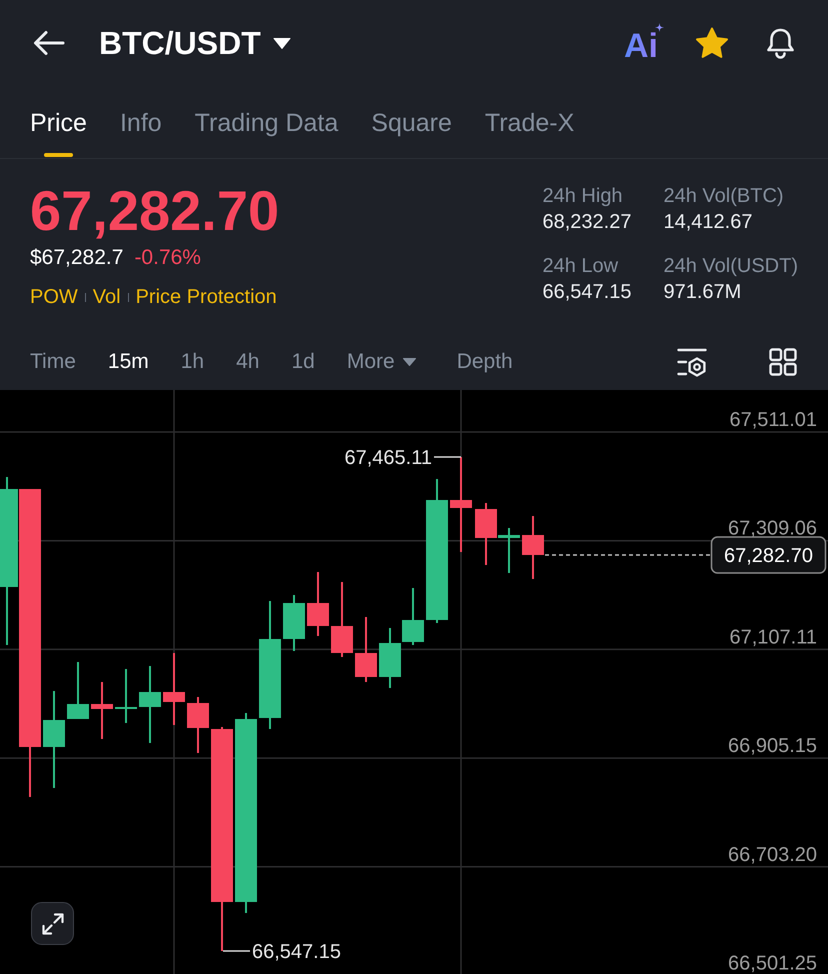  Describe the element at coordinates (768, 555) in the screenshot. I see `last-price-tag: 67,282.70` at that location.